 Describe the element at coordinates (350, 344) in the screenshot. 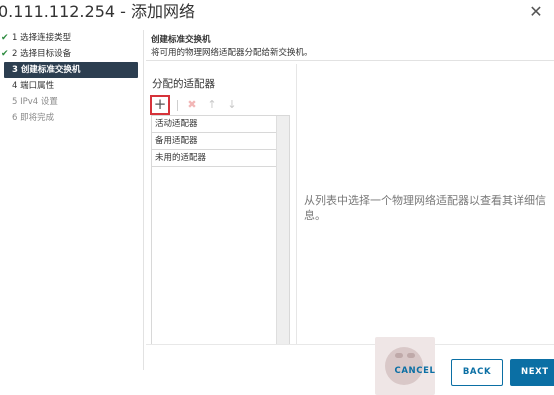

I see `footer-divider` at that location.